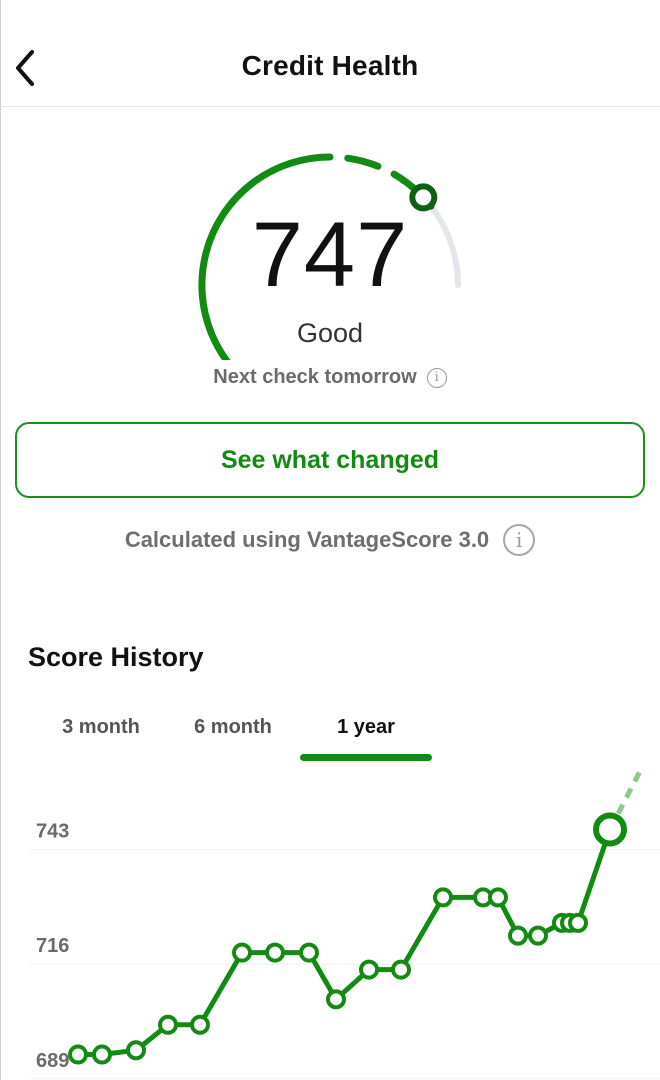 This screenshot has height=1080, width=660. I want to click on y-tick-label: 716, so click(52, 946).